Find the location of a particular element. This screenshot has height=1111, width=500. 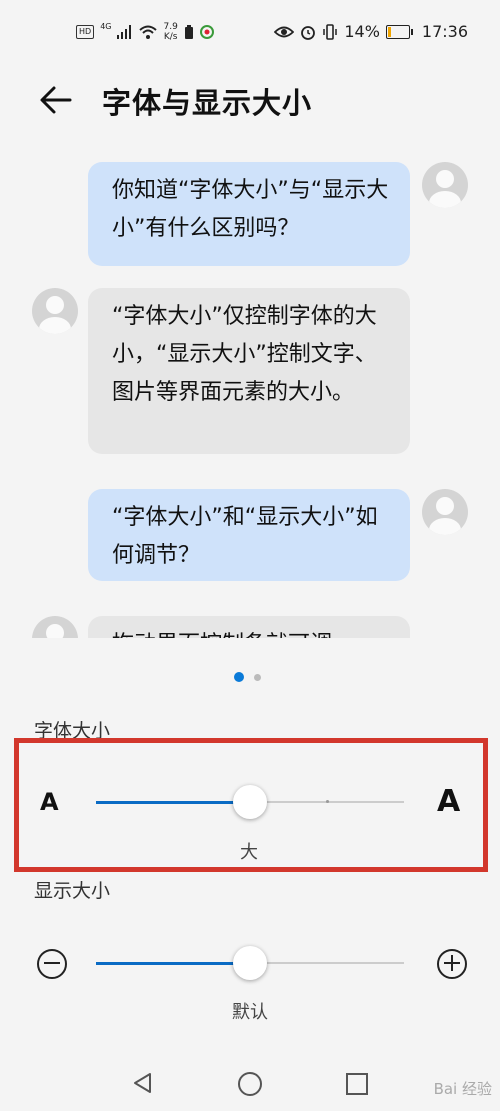

alarm-icon is located at coordinates (308, 32).